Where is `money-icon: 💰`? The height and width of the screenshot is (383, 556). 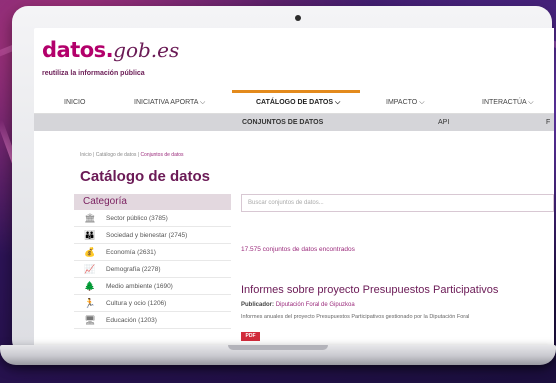 money-icon: 💰 is located at coordinates (90, 251).